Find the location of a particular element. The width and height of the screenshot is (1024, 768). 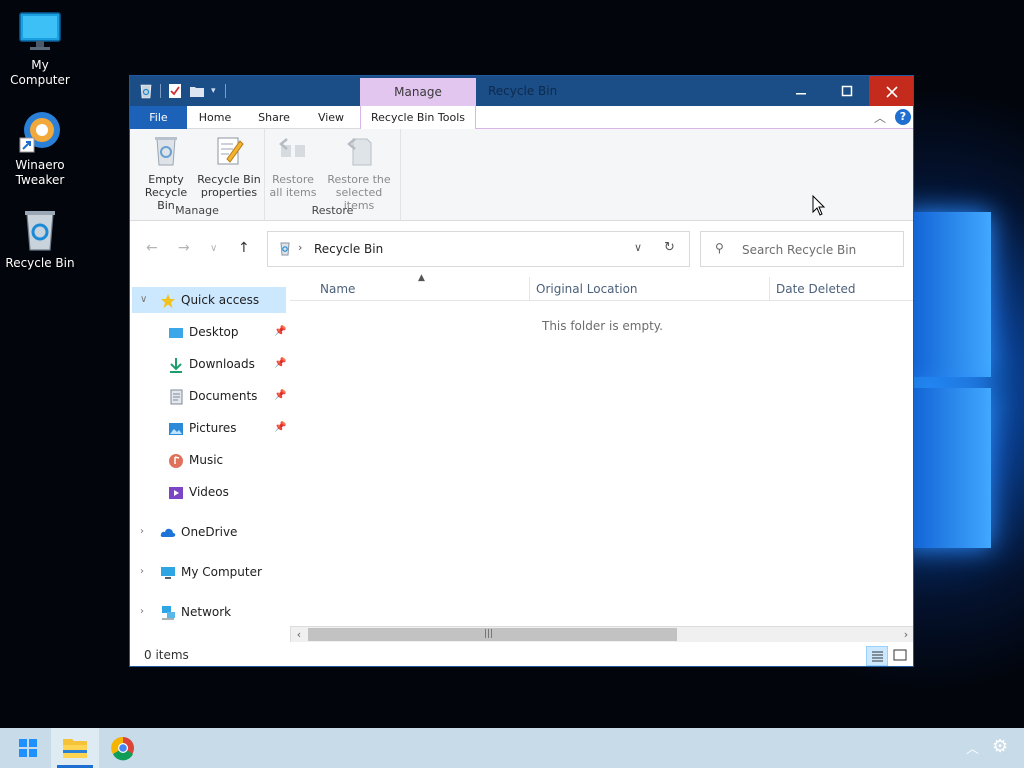

scroll-left-arrow-icon: ‹ is located at coordinates (299, 634).